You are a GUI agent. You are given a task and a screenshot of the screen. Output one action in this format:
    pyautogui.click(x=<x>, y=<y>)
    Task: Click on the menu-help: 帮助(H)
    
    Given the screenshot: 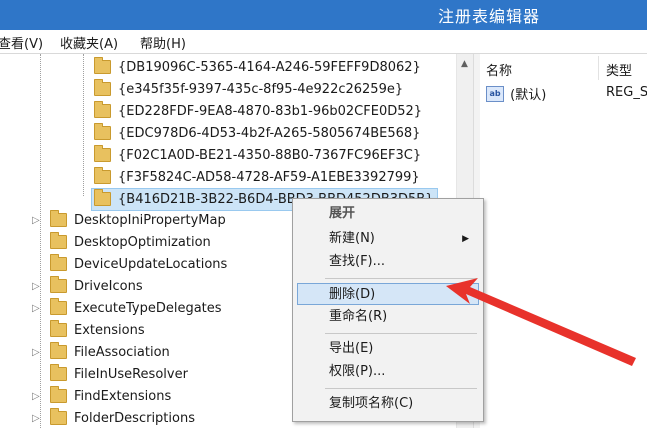 What is the action you would take?
    pyautogui.click(x=163, y=42)
    